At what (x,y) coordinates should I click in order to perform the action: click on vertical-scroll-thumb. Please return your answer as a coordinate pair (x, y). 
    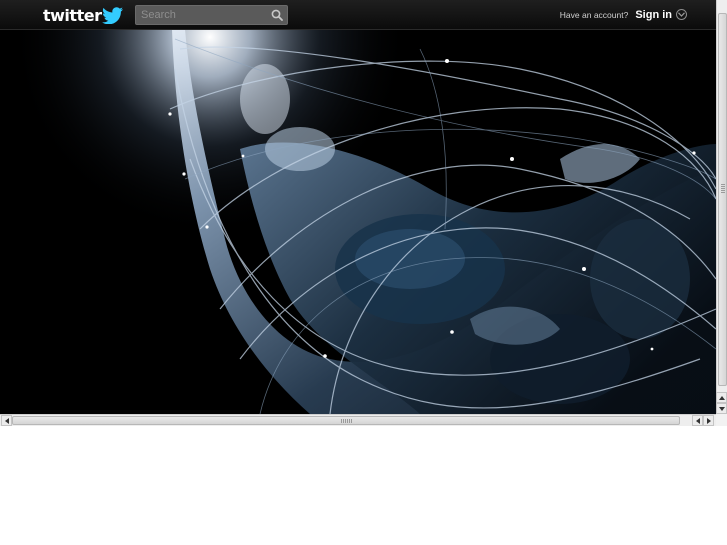
    Looking at the image, I should click on (722, 199).